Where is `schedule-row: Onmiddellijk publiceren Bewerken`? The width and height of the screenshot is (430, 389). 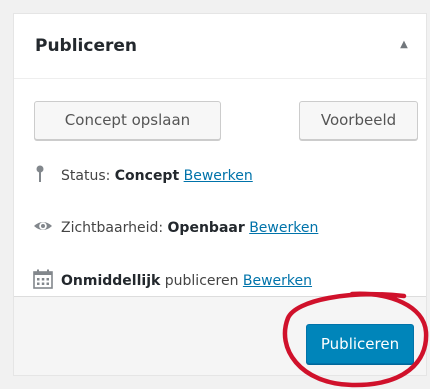
schedule-row: Onmiddellijk publiceren Bewerken is located at coordinates (172, 281).